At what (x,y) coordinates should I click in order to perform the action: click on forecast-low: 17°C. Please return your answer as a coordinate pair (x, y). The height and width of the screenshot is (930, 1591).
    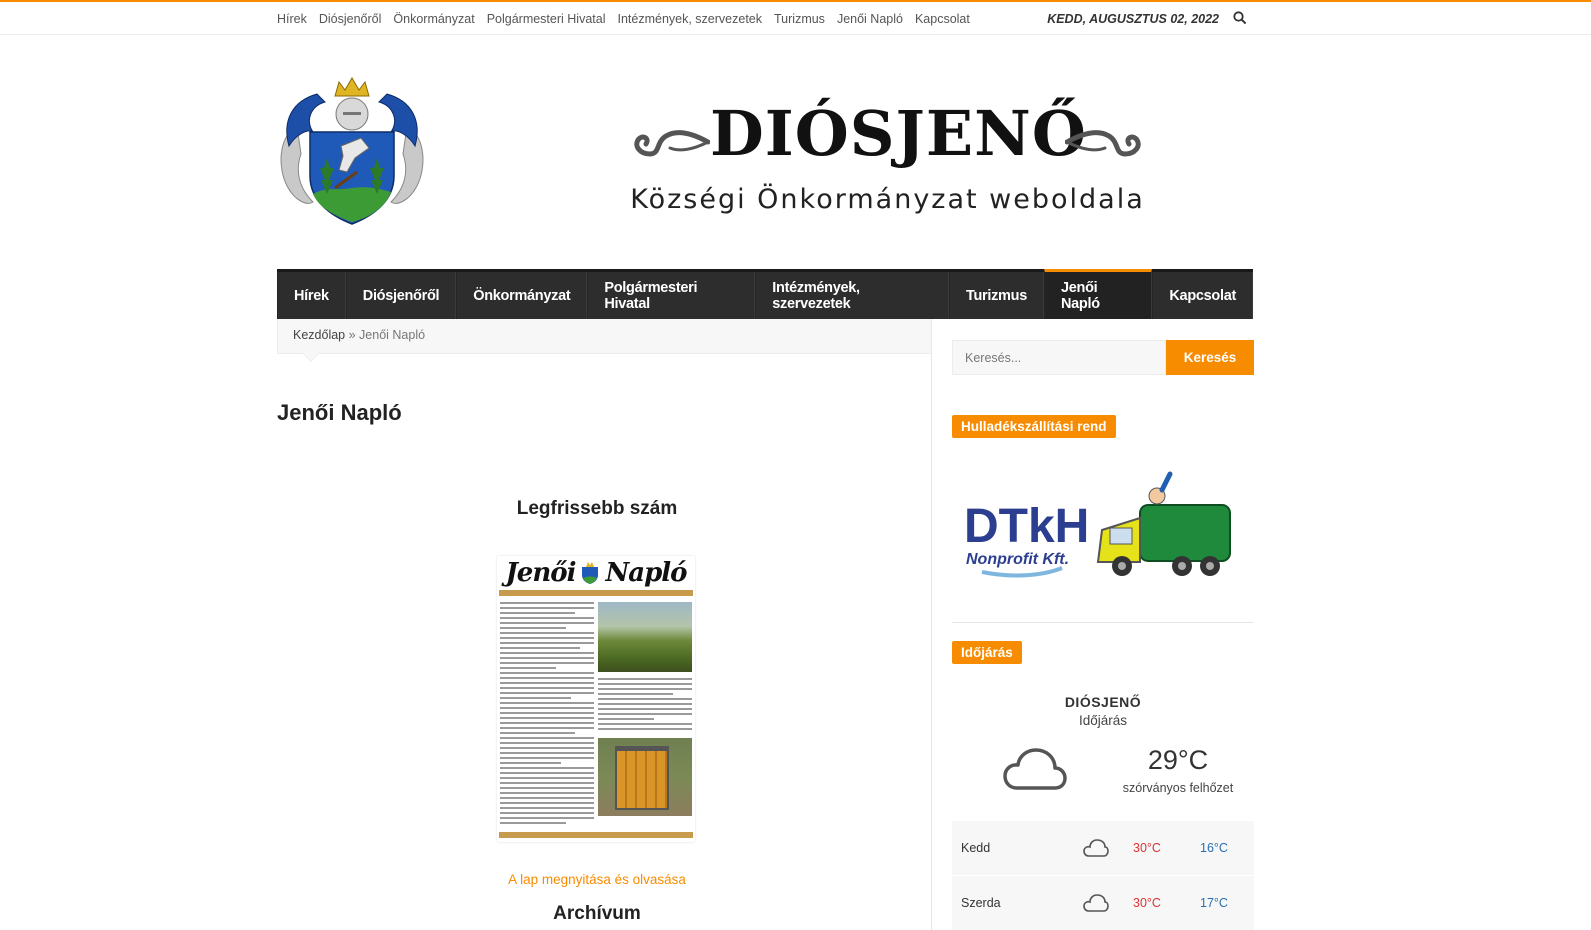
    Looking at the image, I should click on (1214, 903).